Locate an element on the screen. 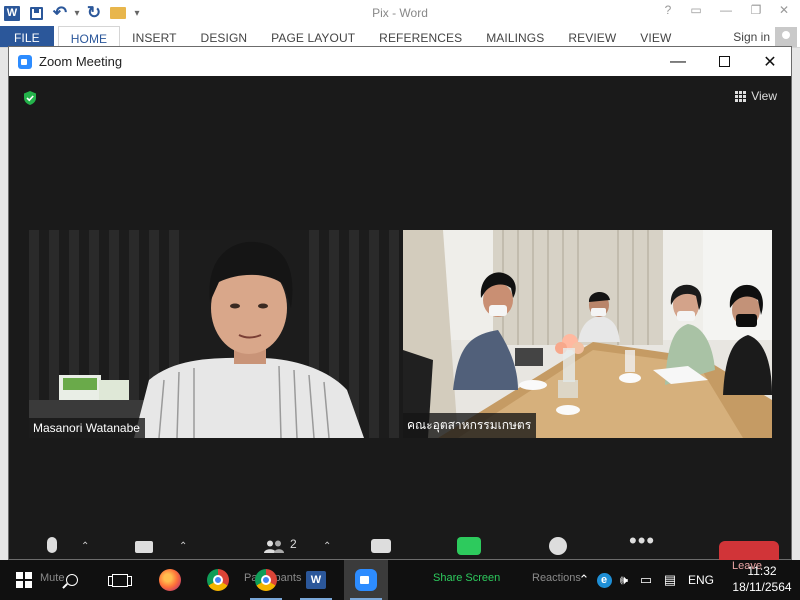 The width and height of the screenshot is (800, 600). customize-toolbar-icon: ▾ is located at coordinates (137, 13).